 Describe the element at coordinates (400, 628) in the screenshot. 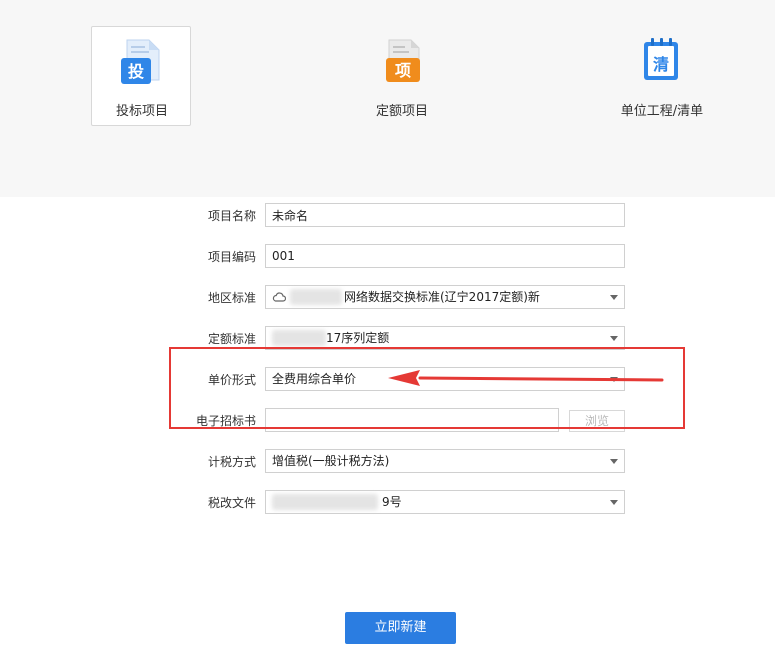

I see `create-now-button: 立即新建` at that location.